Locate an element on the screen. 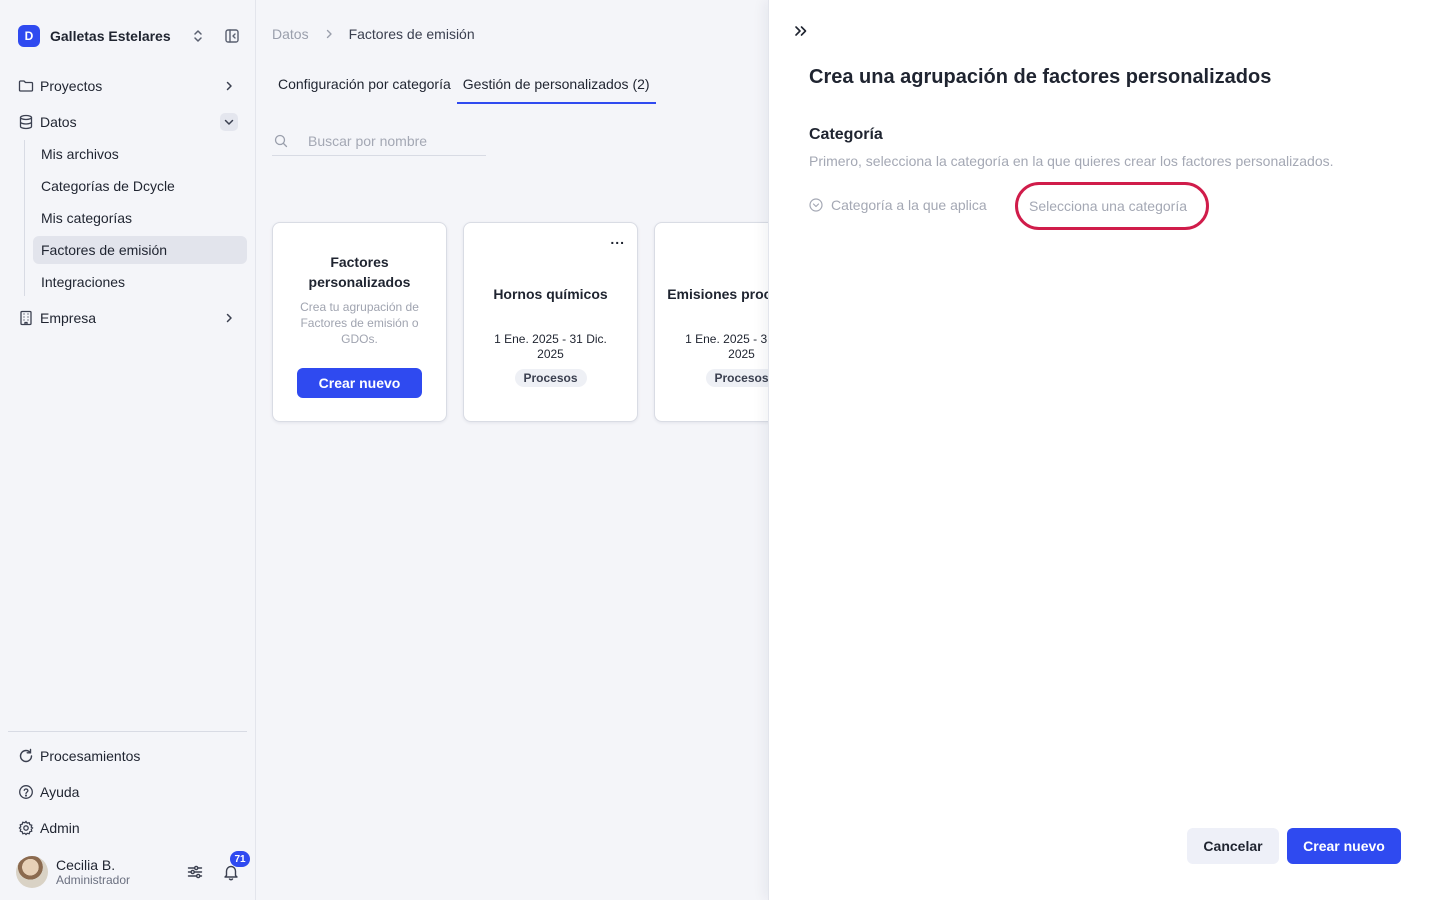  breadcrumb: Datos Factores de emisión is located at coordinates (373, 34).